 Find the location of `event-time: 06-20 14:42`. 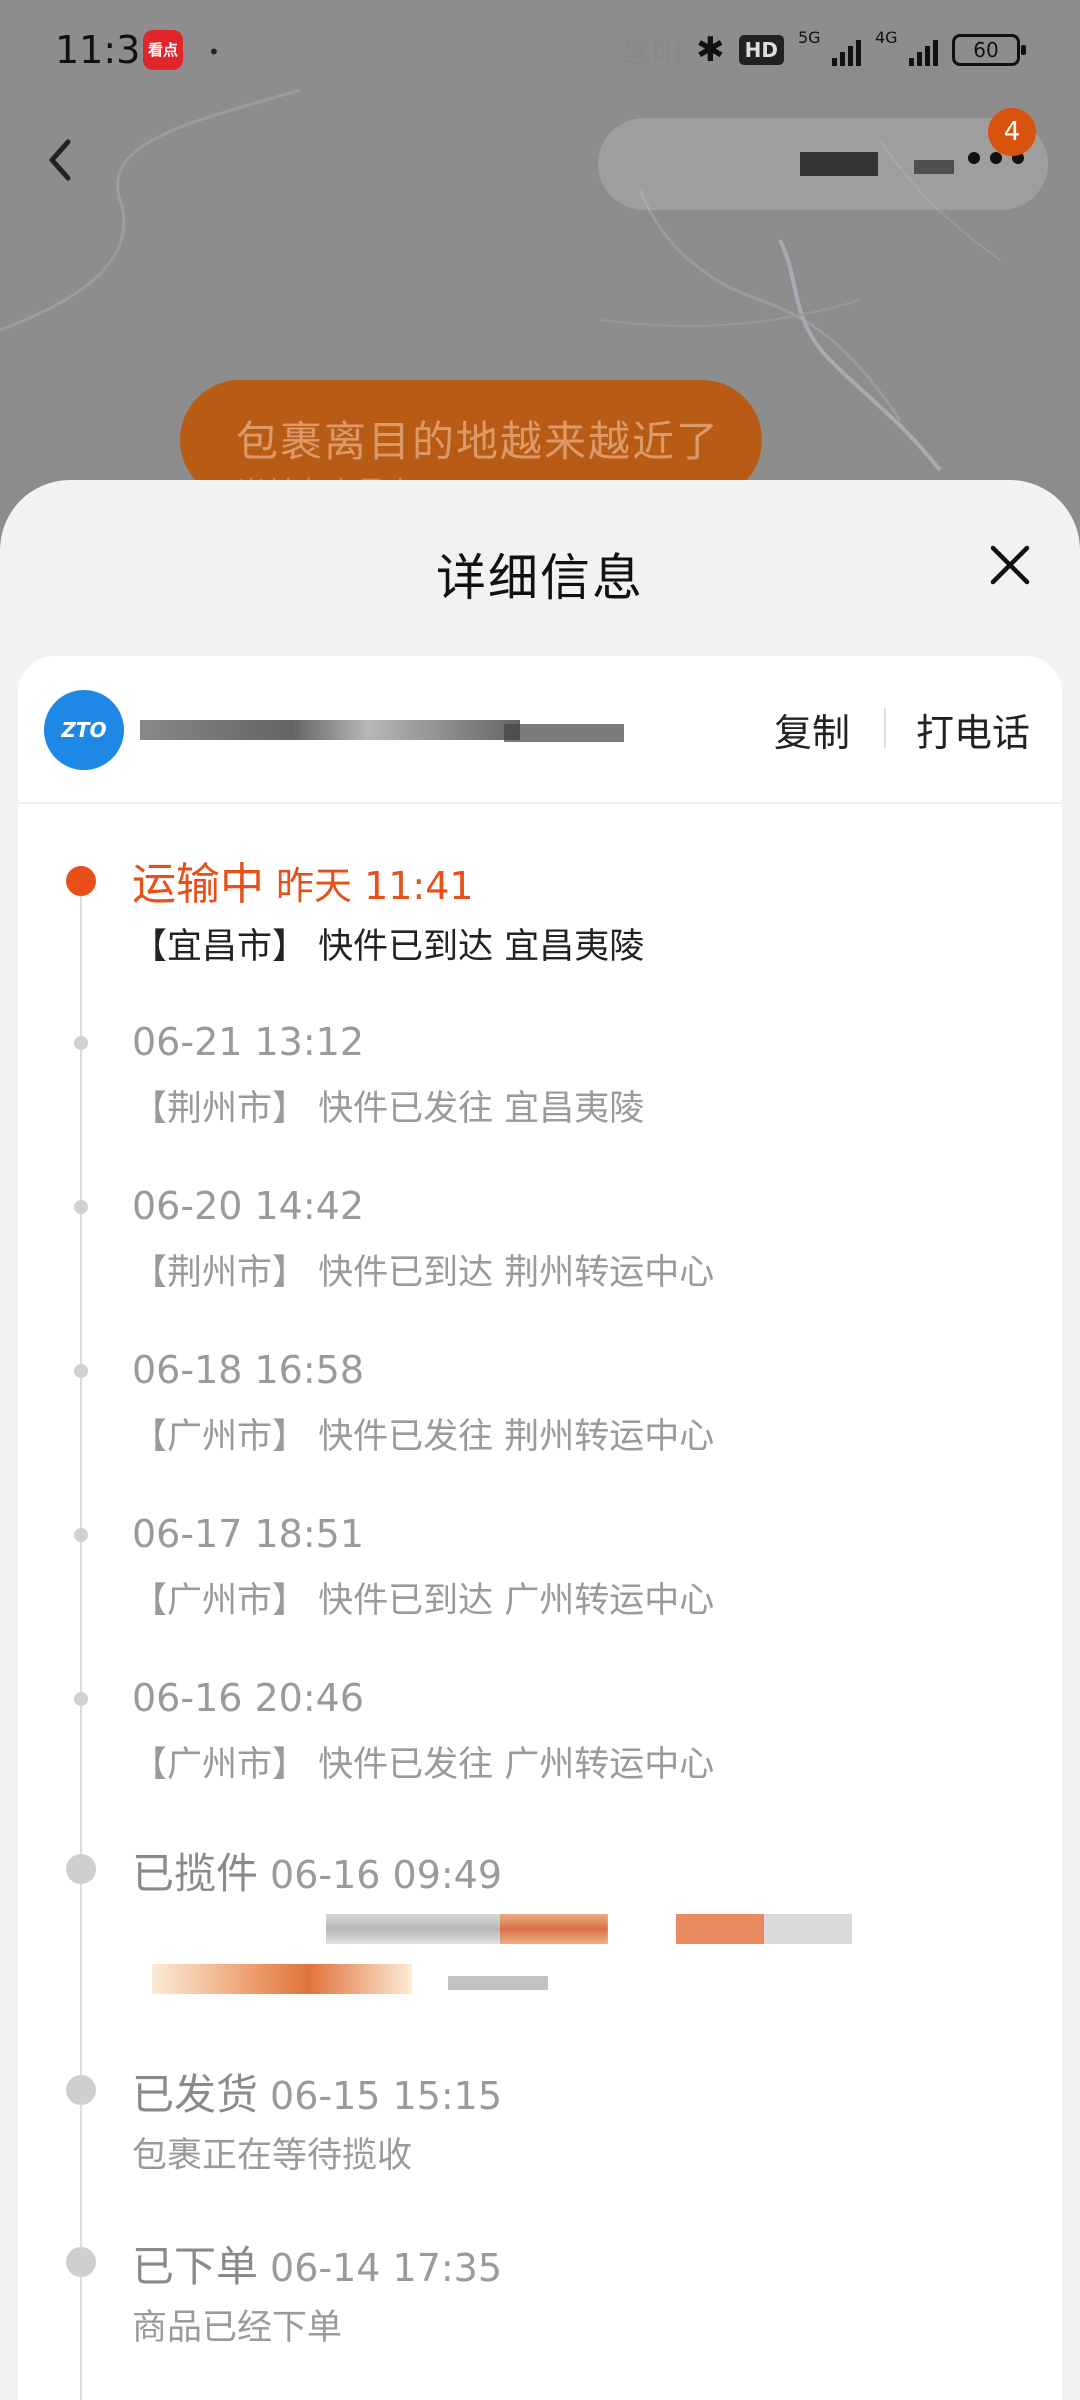

event-time: 06-20 14:42 is located at coordinates (248, 1206).